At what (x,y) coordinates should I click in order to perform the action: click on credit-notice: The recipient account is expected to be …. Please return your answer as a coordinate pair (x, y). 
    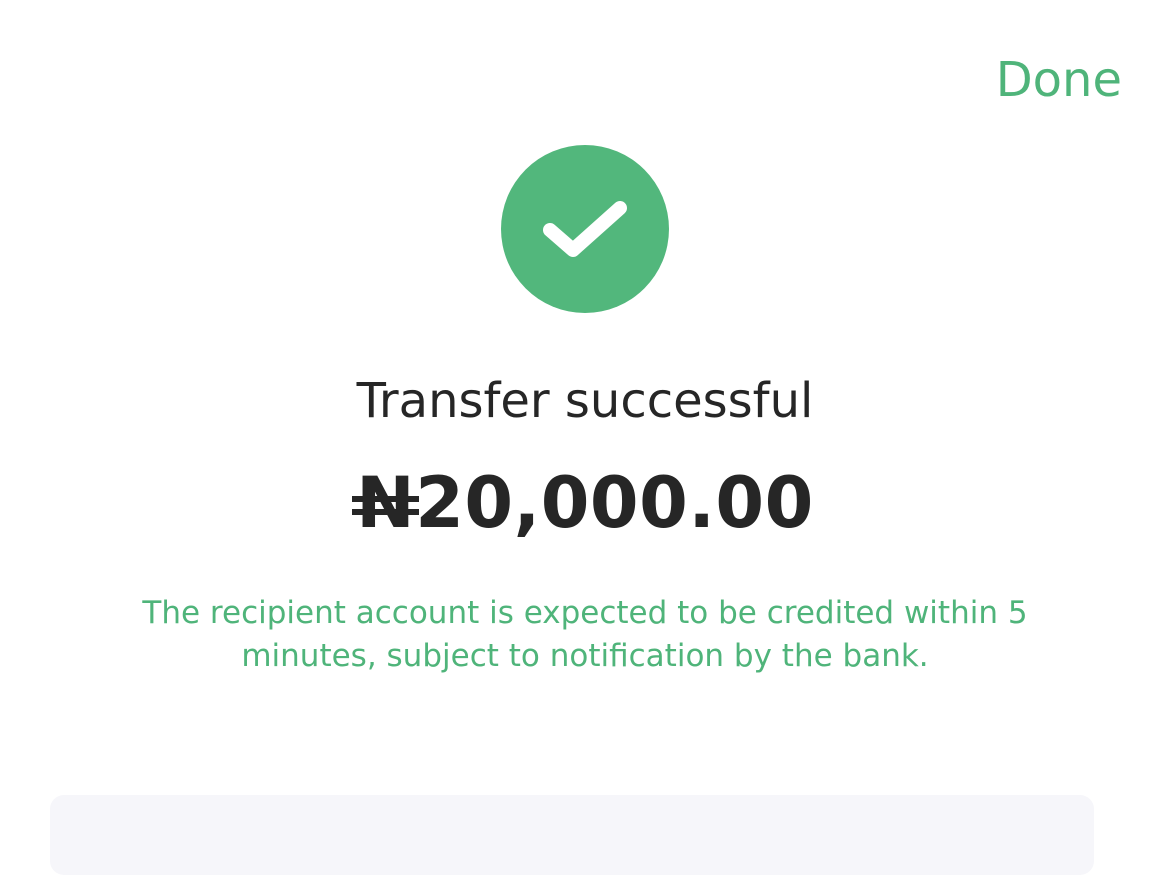
    Looking at the image, I should click on (585, 634).